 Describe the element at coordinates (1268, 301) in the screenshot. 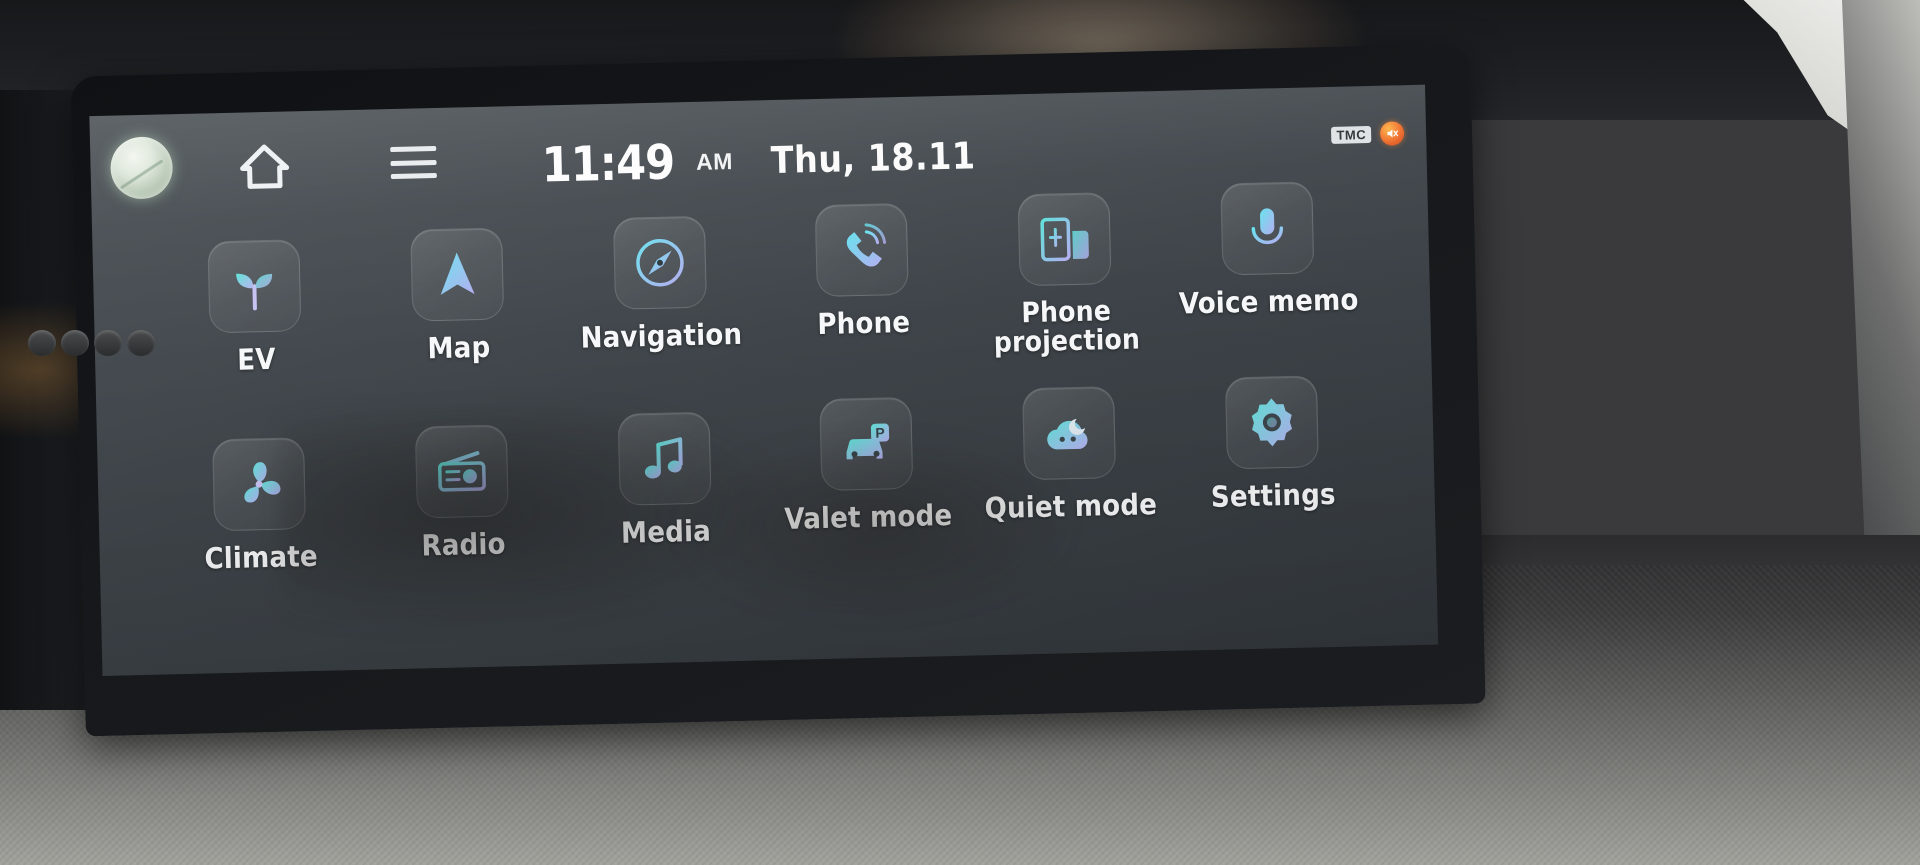

I see `app-label: Voice memo` at that location.